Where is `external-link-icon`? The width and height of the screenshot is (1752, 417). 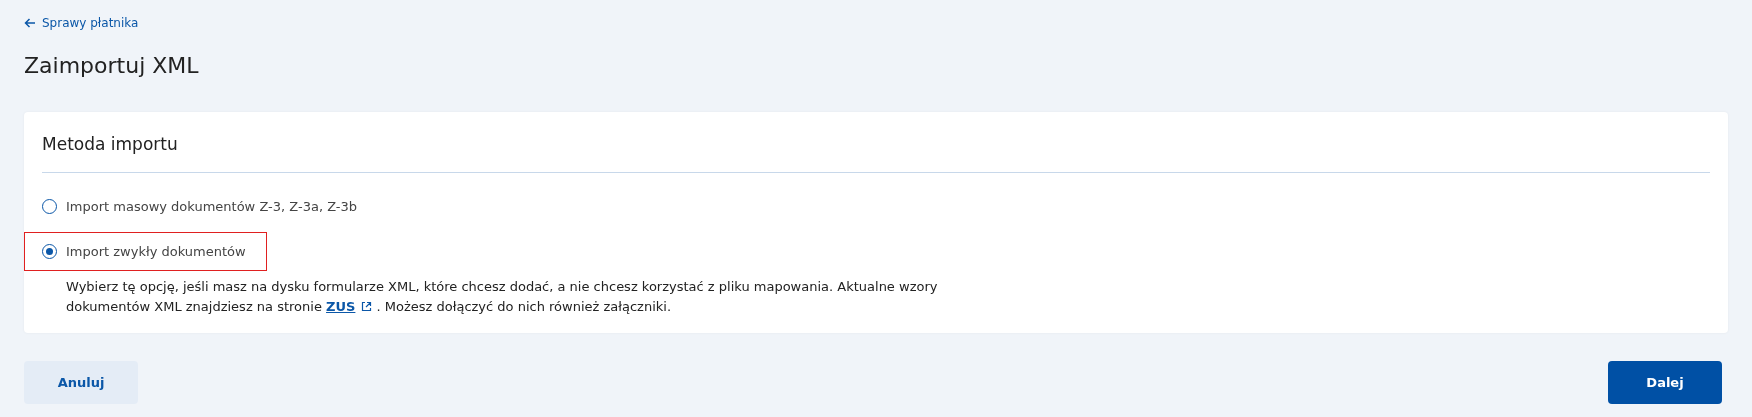 external-link-icon is located at coordinates (367, 306).